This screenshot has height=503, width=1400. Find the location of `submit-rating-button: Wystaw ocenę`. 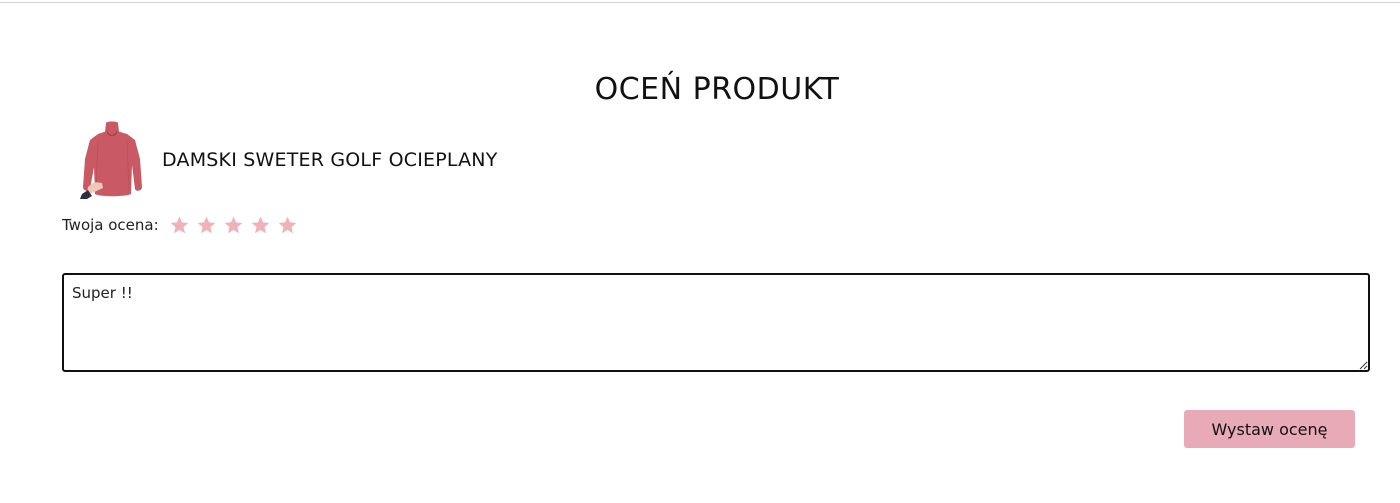

submit-rating-button: Wystaw ocenę is located at coordinates (1269, 429).